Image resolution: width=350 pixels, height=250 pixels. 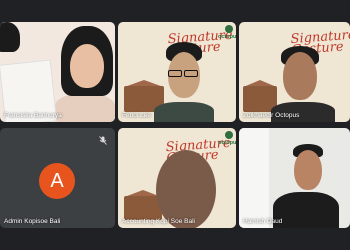 I want to click on participant-name: Hamish Daud, so click(x=263, y=221).